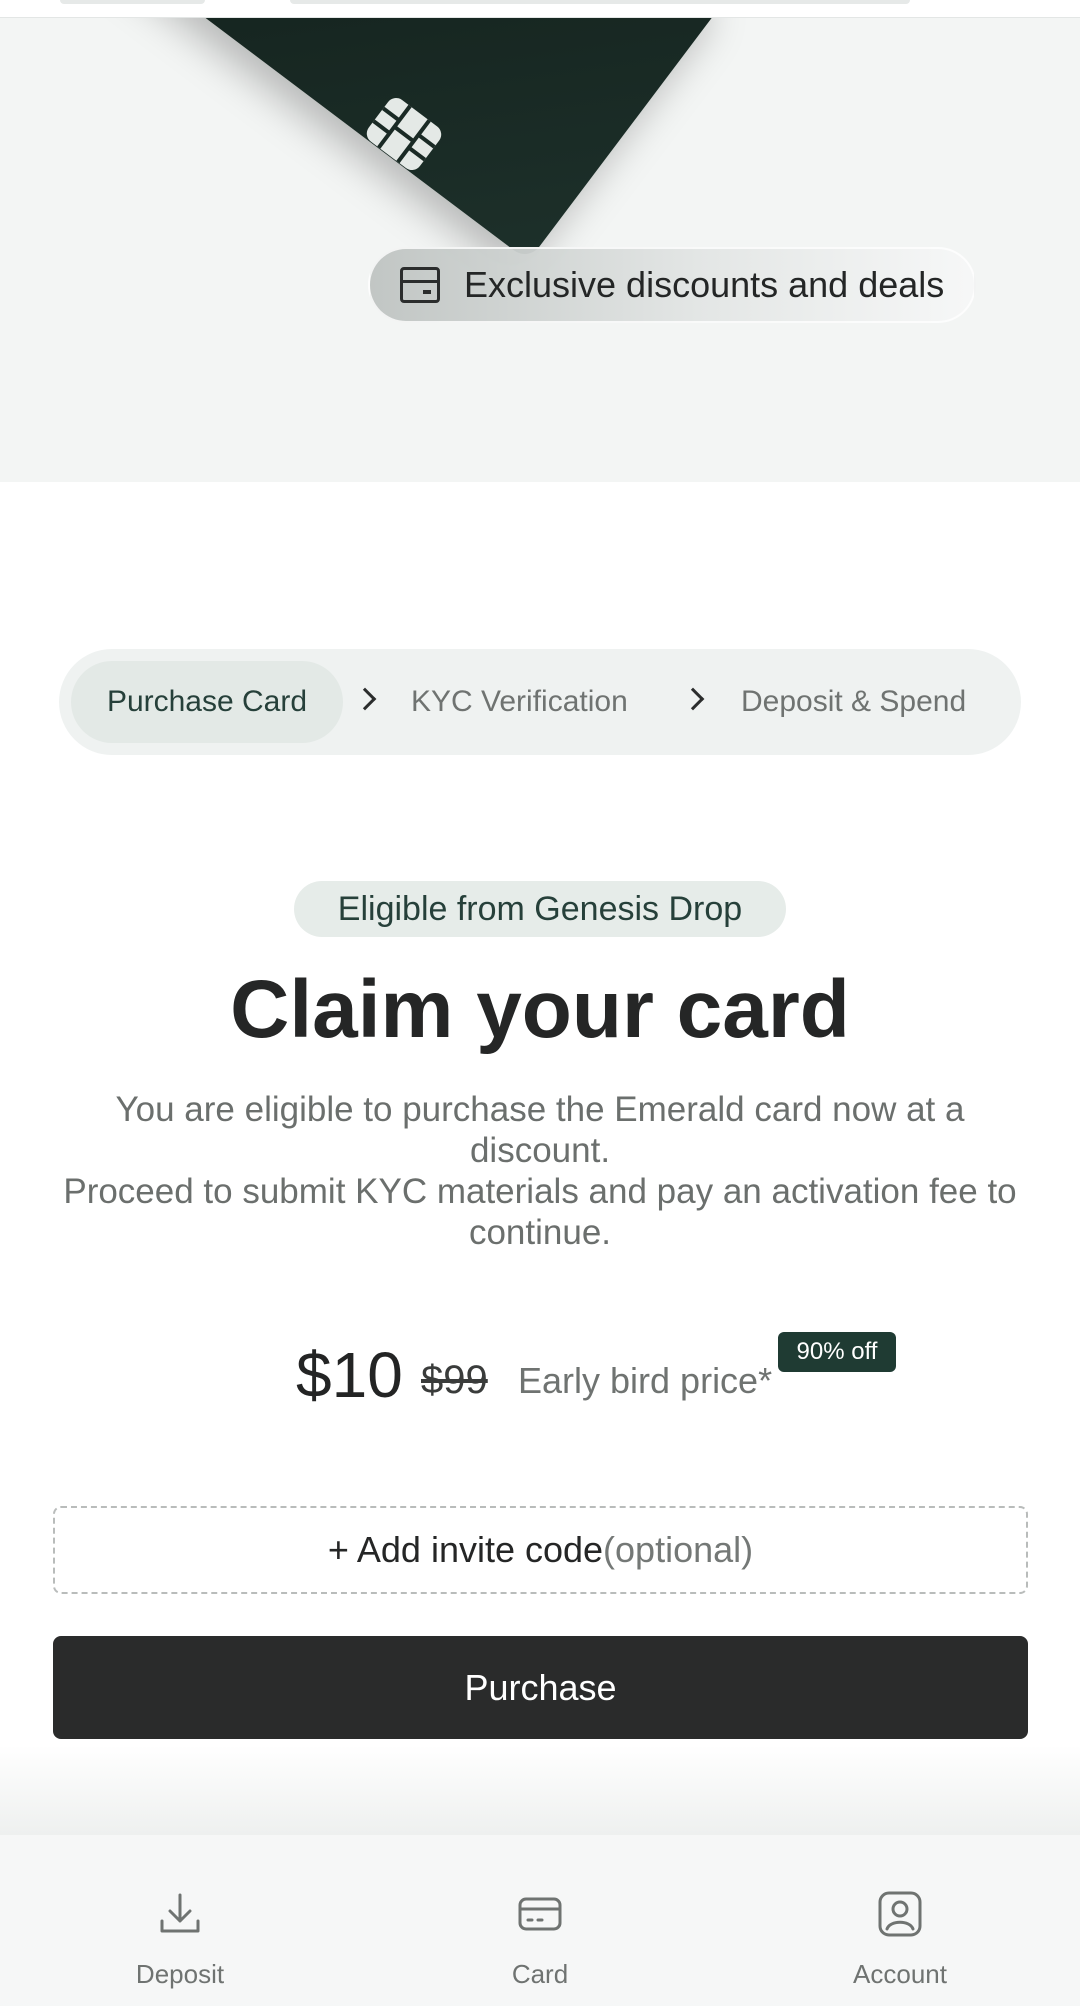 The height and width of the screenshot is (2006, 1080). What do you see at coordinates (420, 285) in the screenshot?
I see `card-outline-icon` at bounding box center [420, 285].